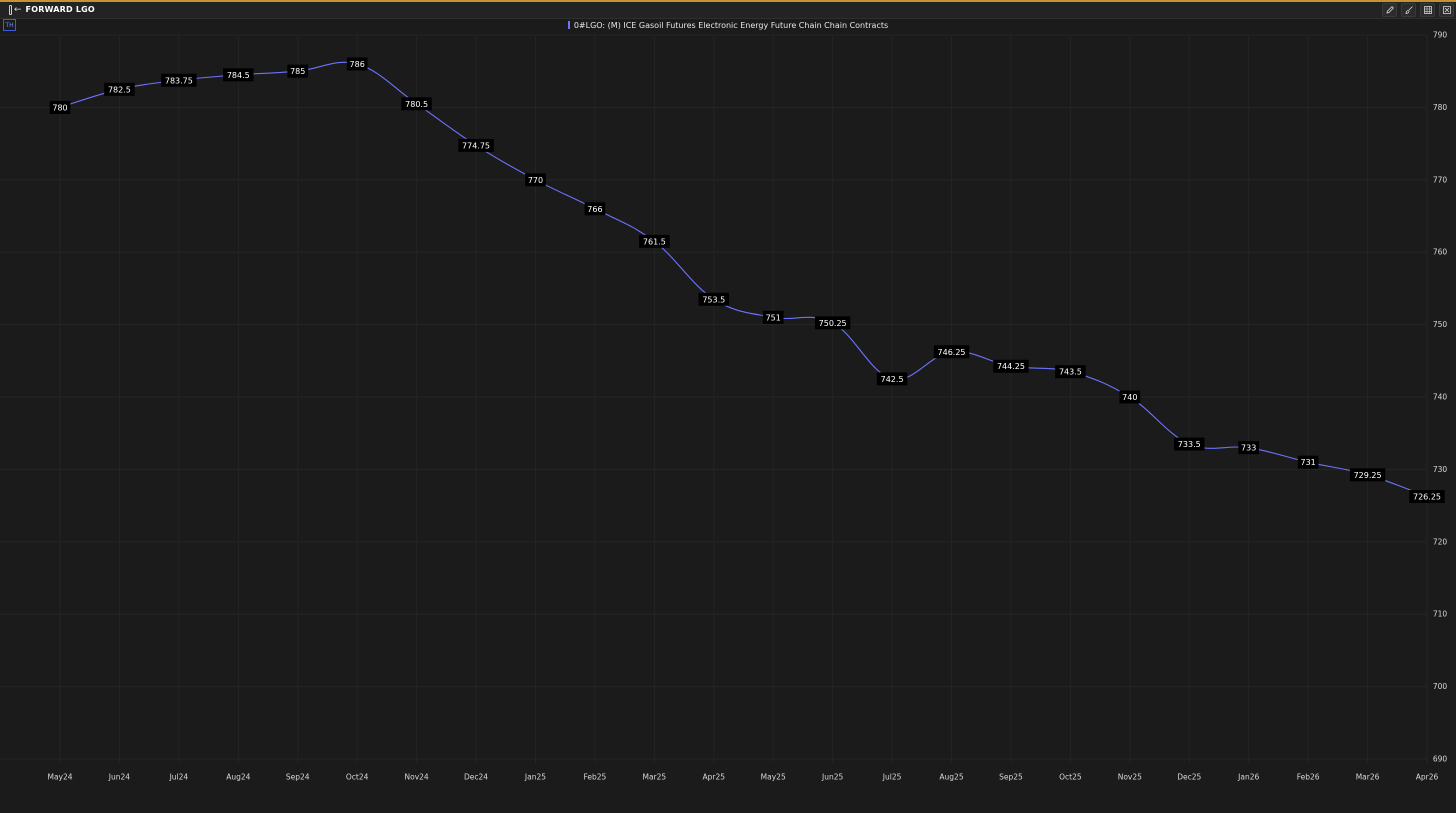 This screenshot has width=1456, height=813. I want to click on data-label-text: 740, so click(1129, 397).